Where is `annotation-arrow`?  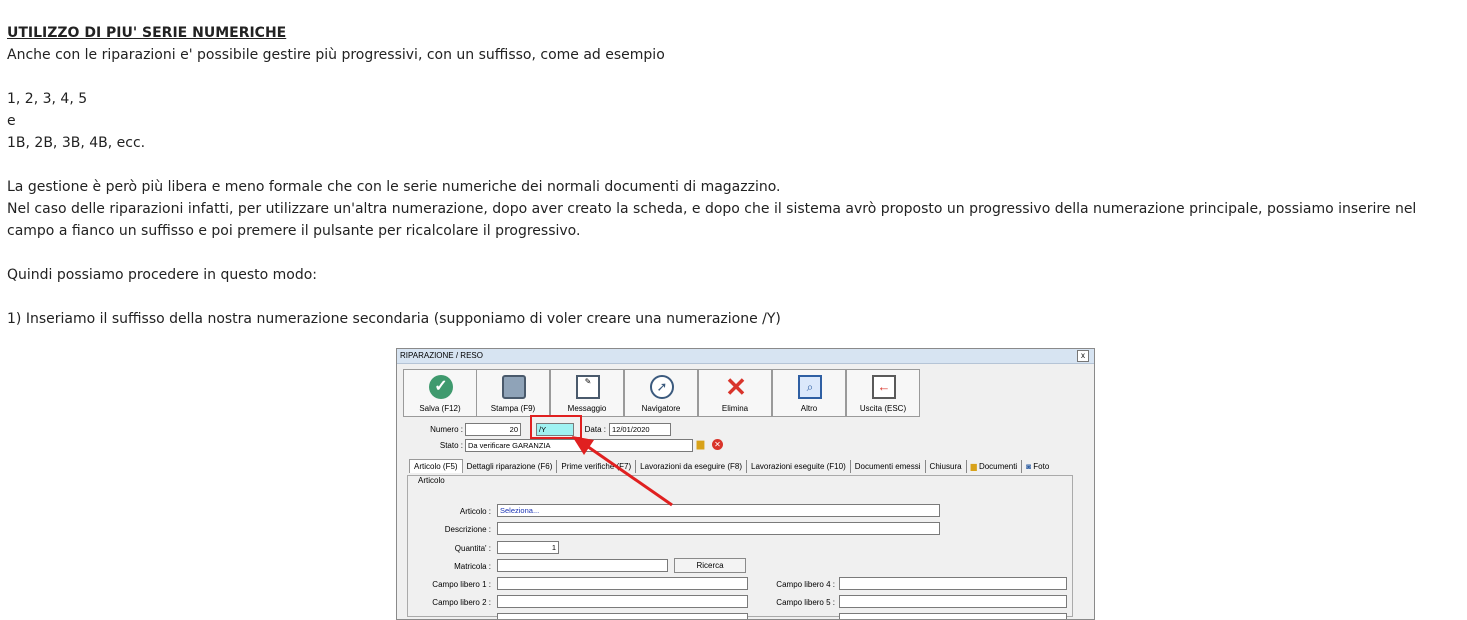 annotation-arrow is located at coordinates (622, 471).